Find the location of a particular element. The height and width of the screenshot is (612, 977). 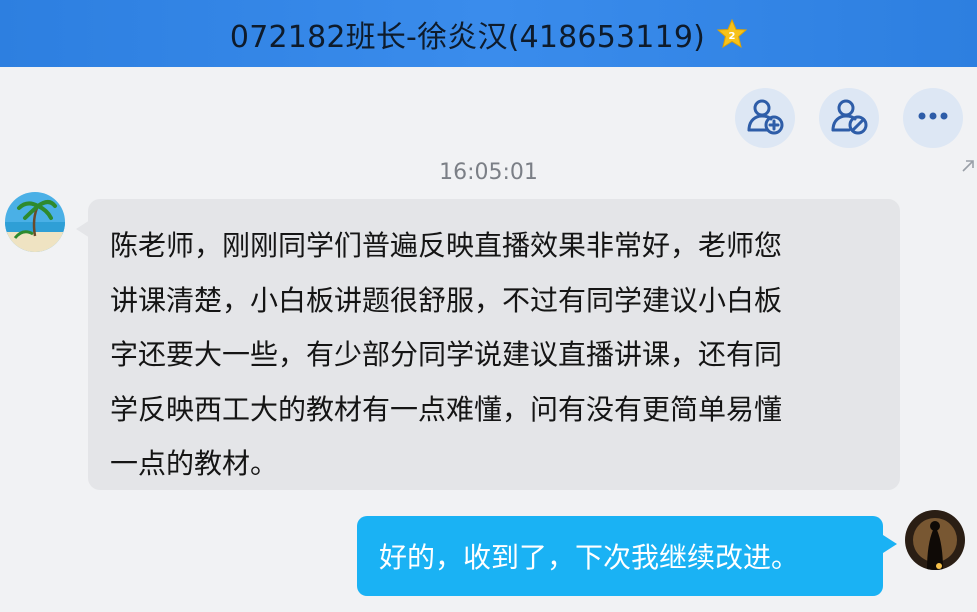

star-badge-icon: 2 is located at coordinates (732, 33).